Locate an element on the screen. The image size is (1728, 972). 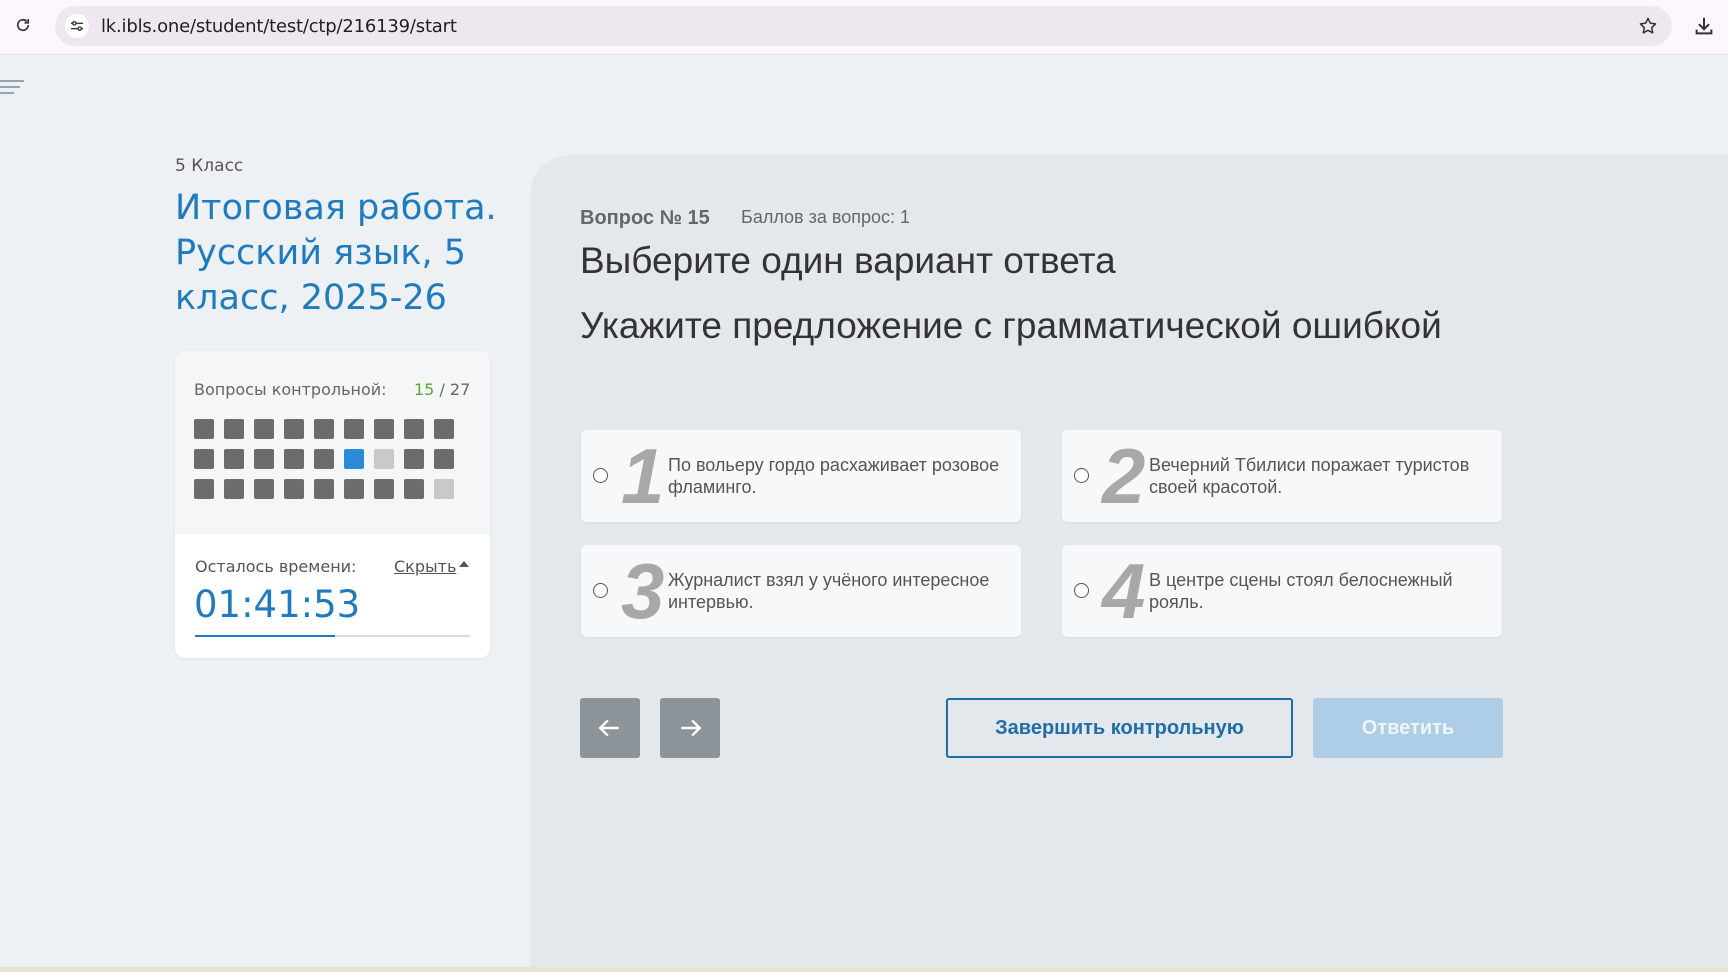
caret-up-icon is located at coordinates (464, 564).